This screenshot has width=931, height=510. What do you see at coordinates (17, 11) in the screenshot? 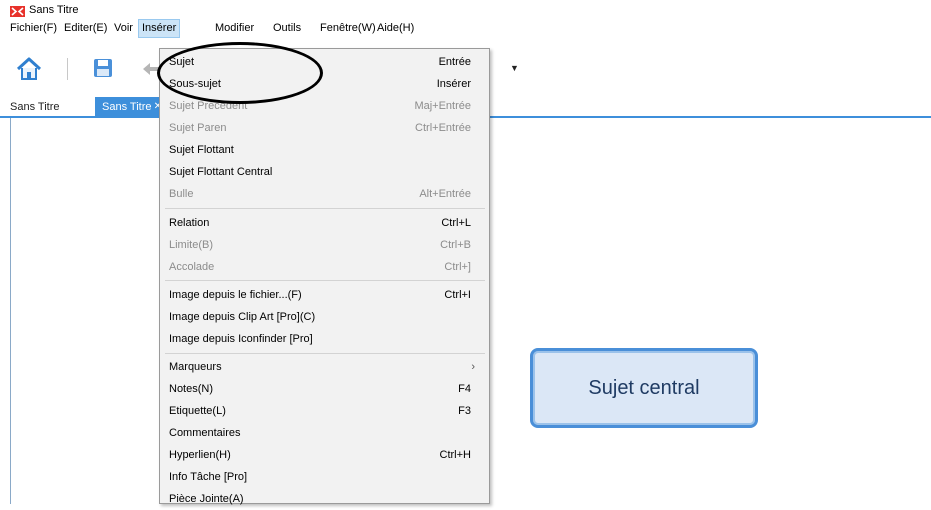
I see `app-logo-icon` at bounding box center [17, 11].